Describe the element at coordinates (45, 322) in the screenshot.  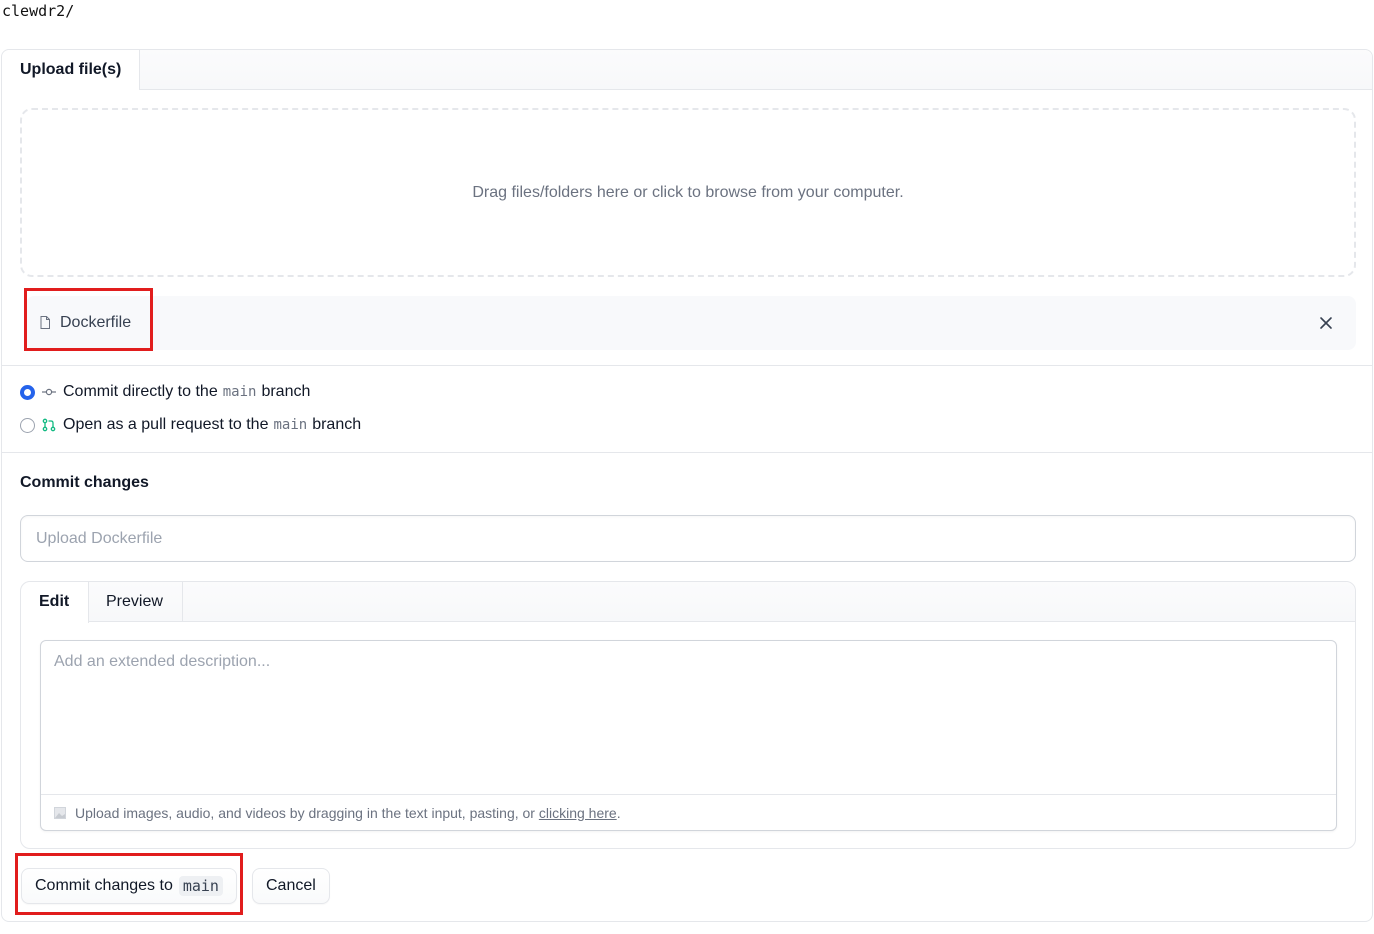
I see `file-icon` at that location.